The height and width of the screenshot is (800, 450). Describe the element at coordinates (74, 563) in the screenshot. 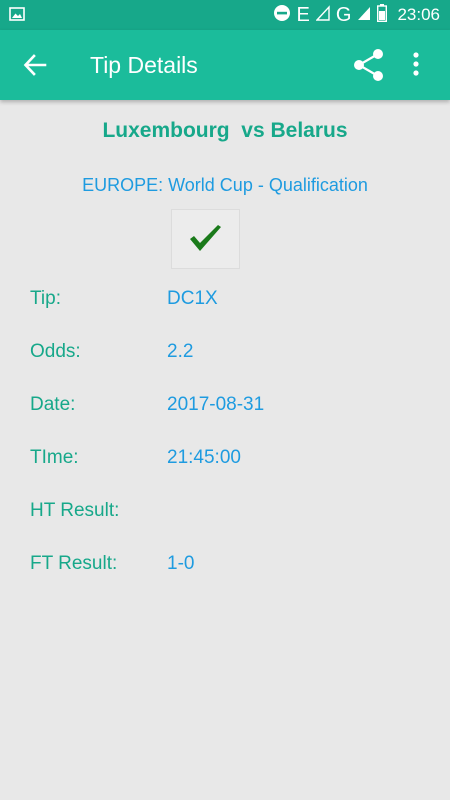

I see `detail-label: FT Result:` at that location.